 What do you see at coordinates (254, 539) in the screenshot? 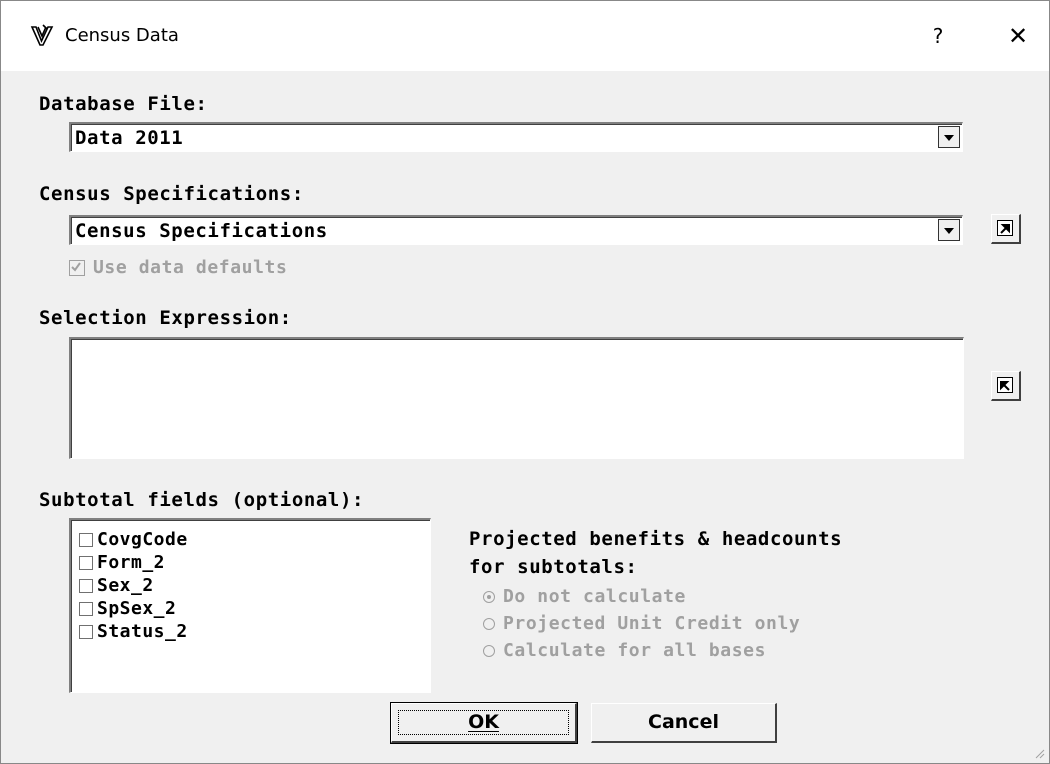
I see `list-item: CovgCode` at bounding box center [254, 539].